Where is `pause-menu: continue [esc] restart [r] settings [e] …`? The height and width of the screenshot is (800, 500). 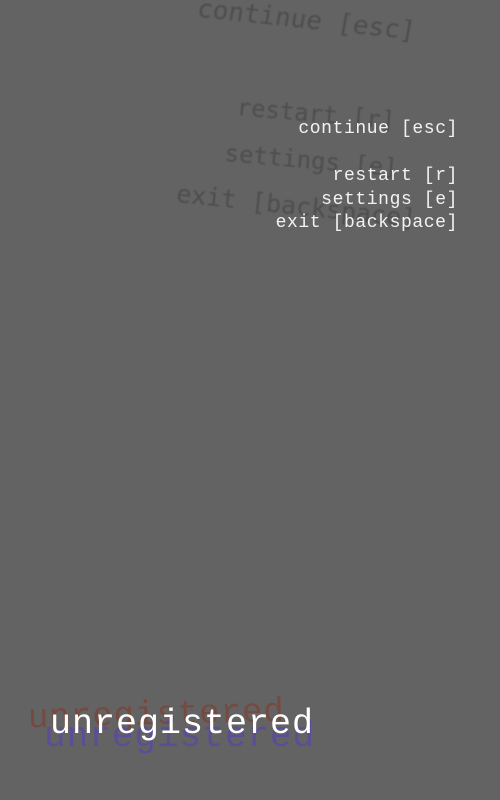 pause-menu: continue [esc] restart [r] settings [e] … is located at coordinates (367, 177).